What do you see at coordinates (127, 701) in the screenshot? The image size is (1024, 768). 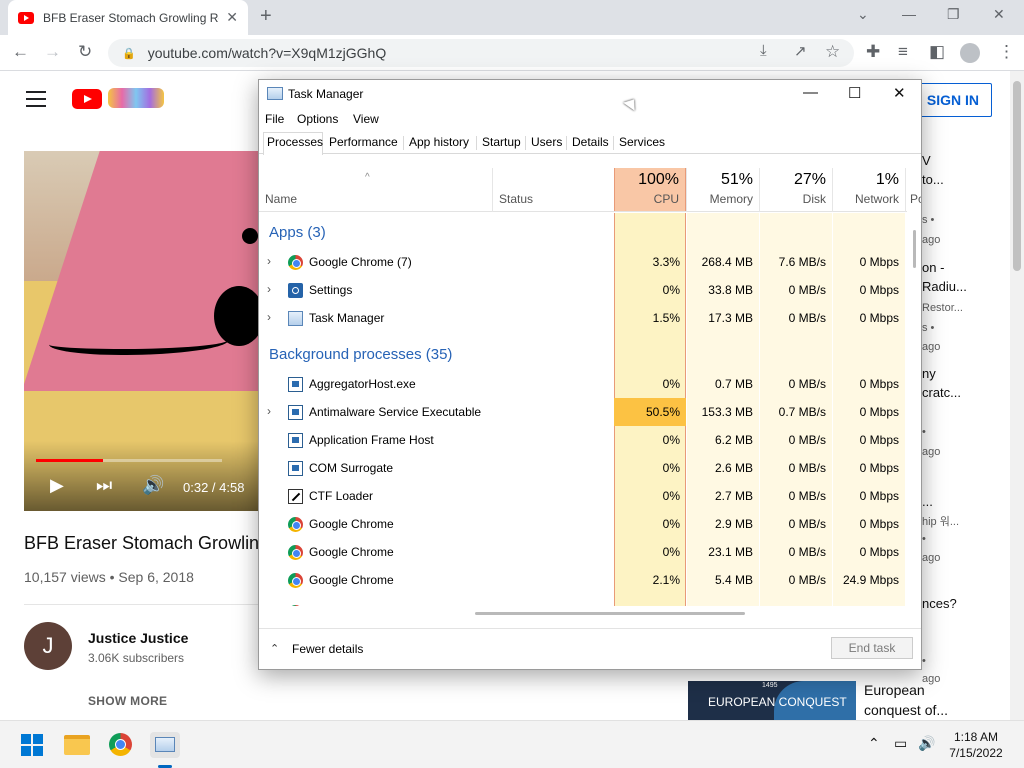 I see `show-more-button: SHOW MORE` at bounding box center [127, 701].